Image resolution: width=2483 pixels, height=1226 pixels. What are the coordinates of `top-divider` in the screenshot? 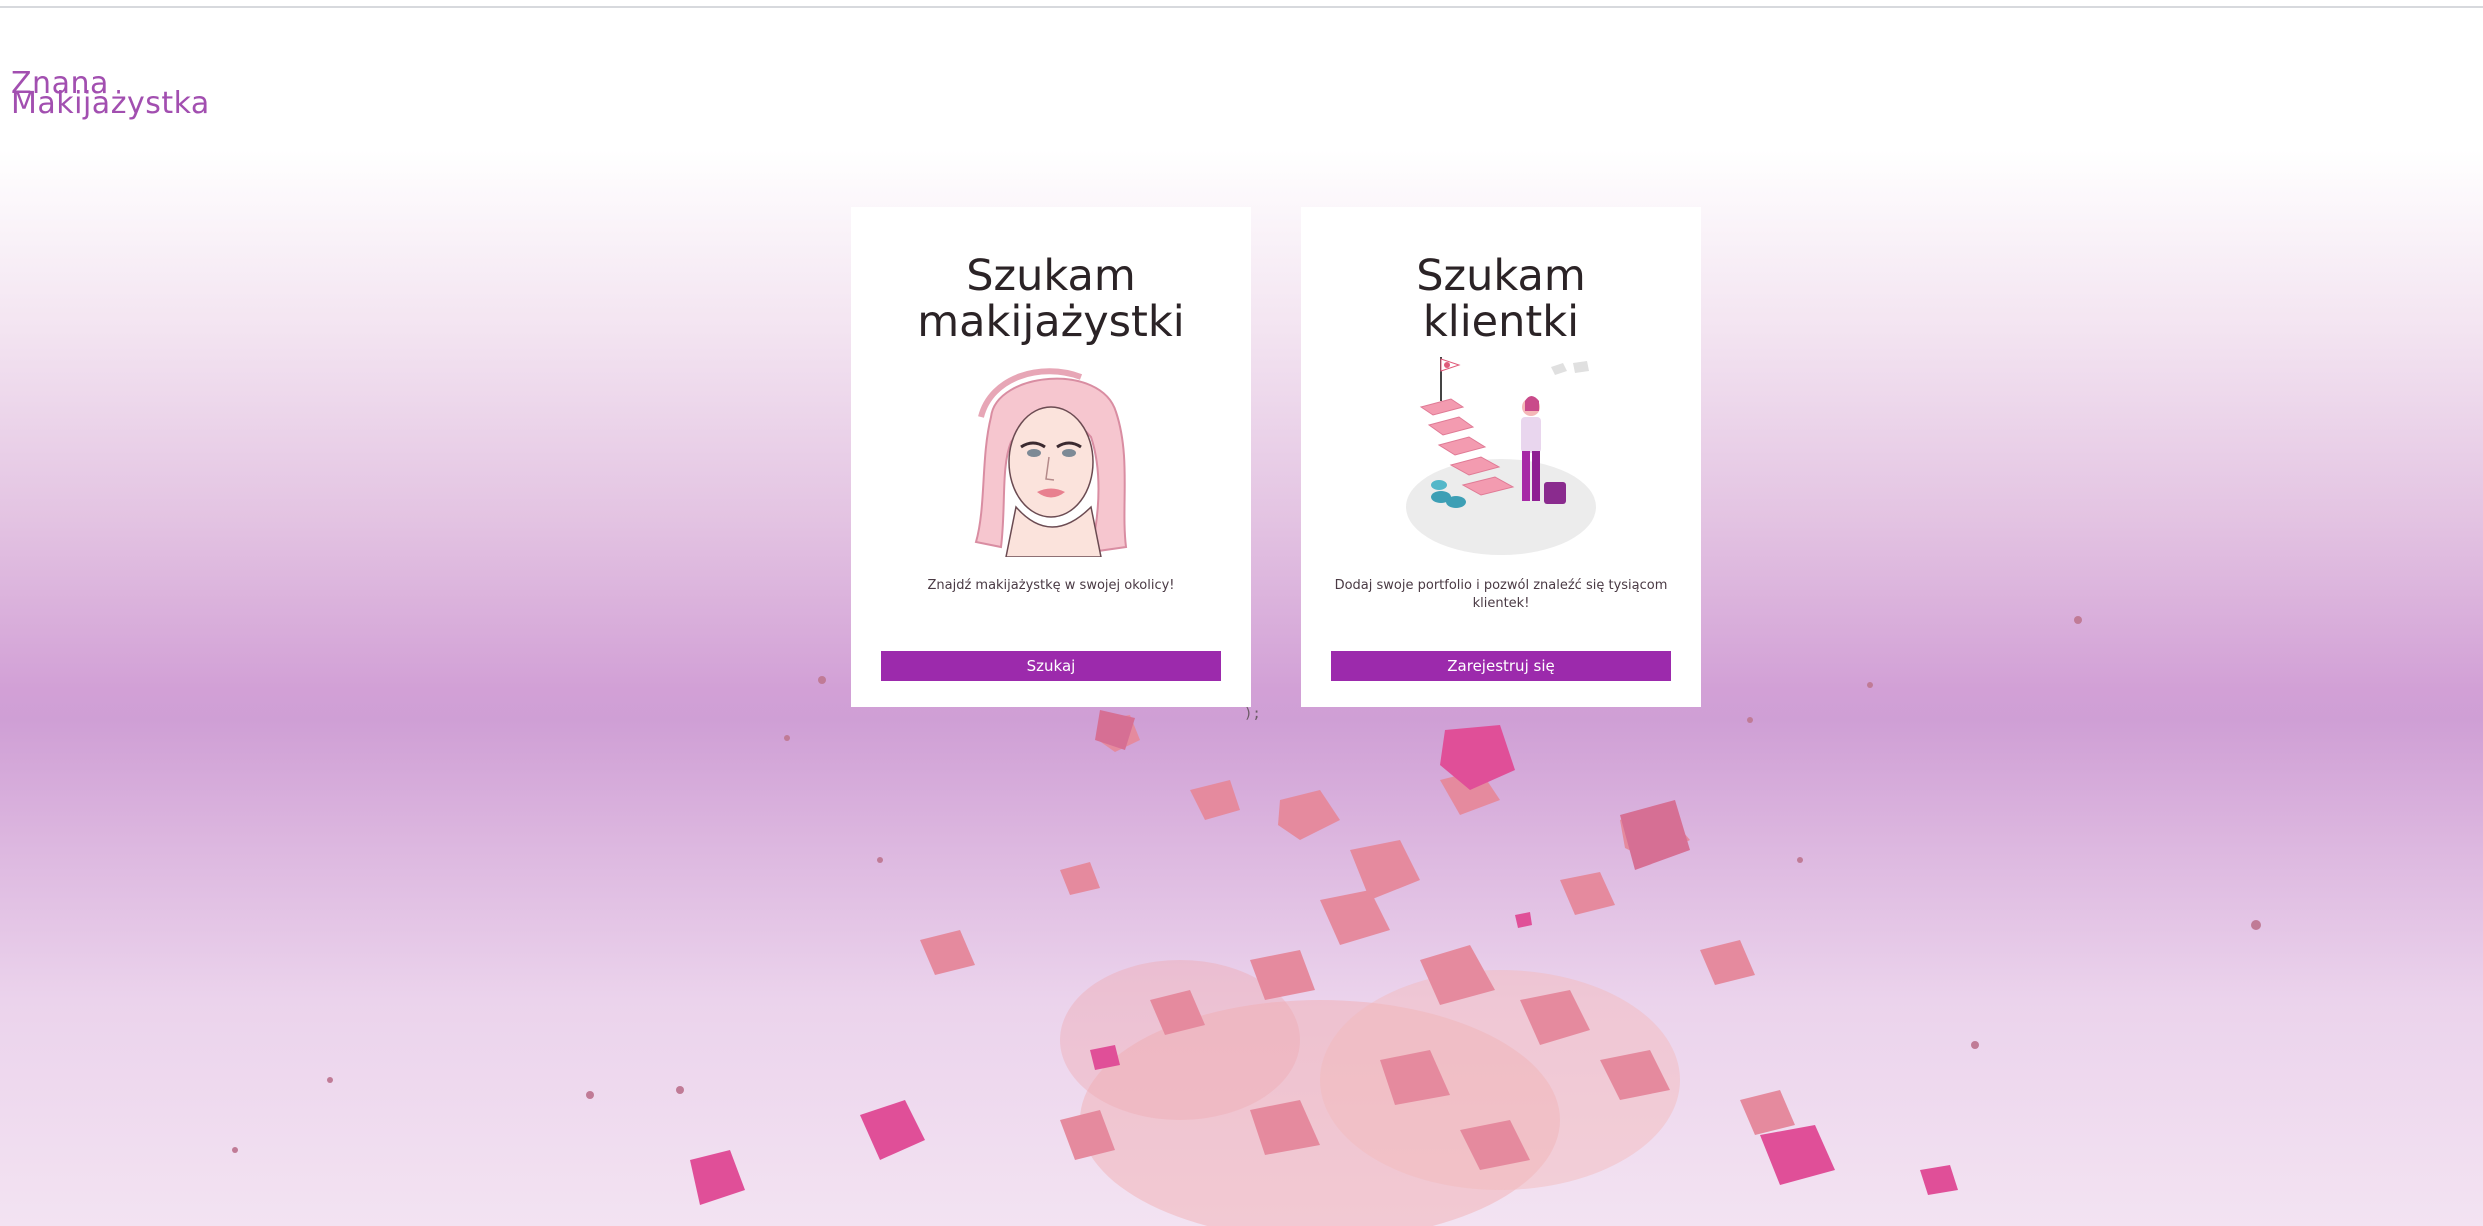 It's located at (1241, 7).